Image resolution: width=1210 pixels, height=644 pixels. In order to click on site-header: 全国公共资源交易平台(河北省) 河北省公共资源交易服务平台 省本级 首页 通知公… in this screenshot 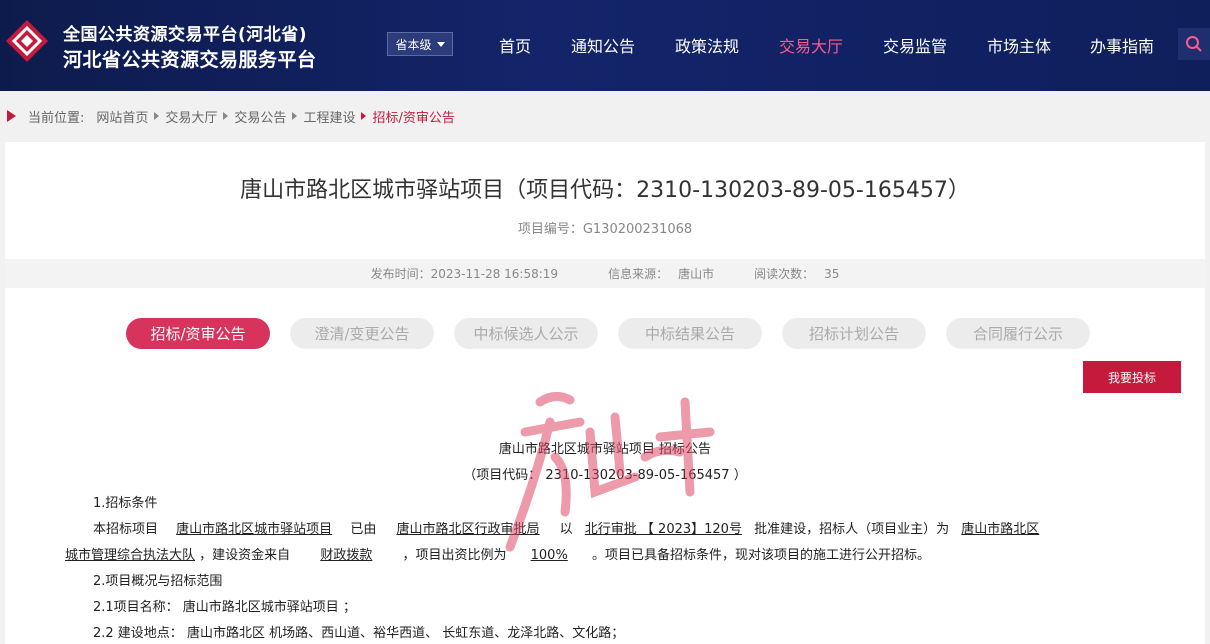, I will do `click(605, 45)`.